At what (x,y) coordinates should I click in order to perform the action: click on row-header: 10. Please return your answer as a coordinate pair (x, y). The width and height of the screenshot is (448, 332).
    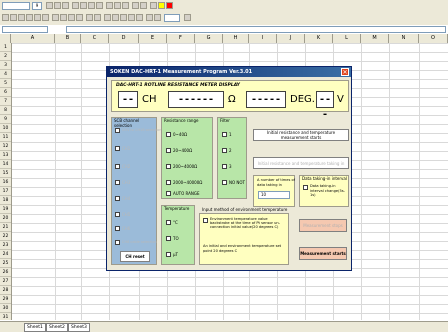
    Looking at the image, I should click on (5, 128).